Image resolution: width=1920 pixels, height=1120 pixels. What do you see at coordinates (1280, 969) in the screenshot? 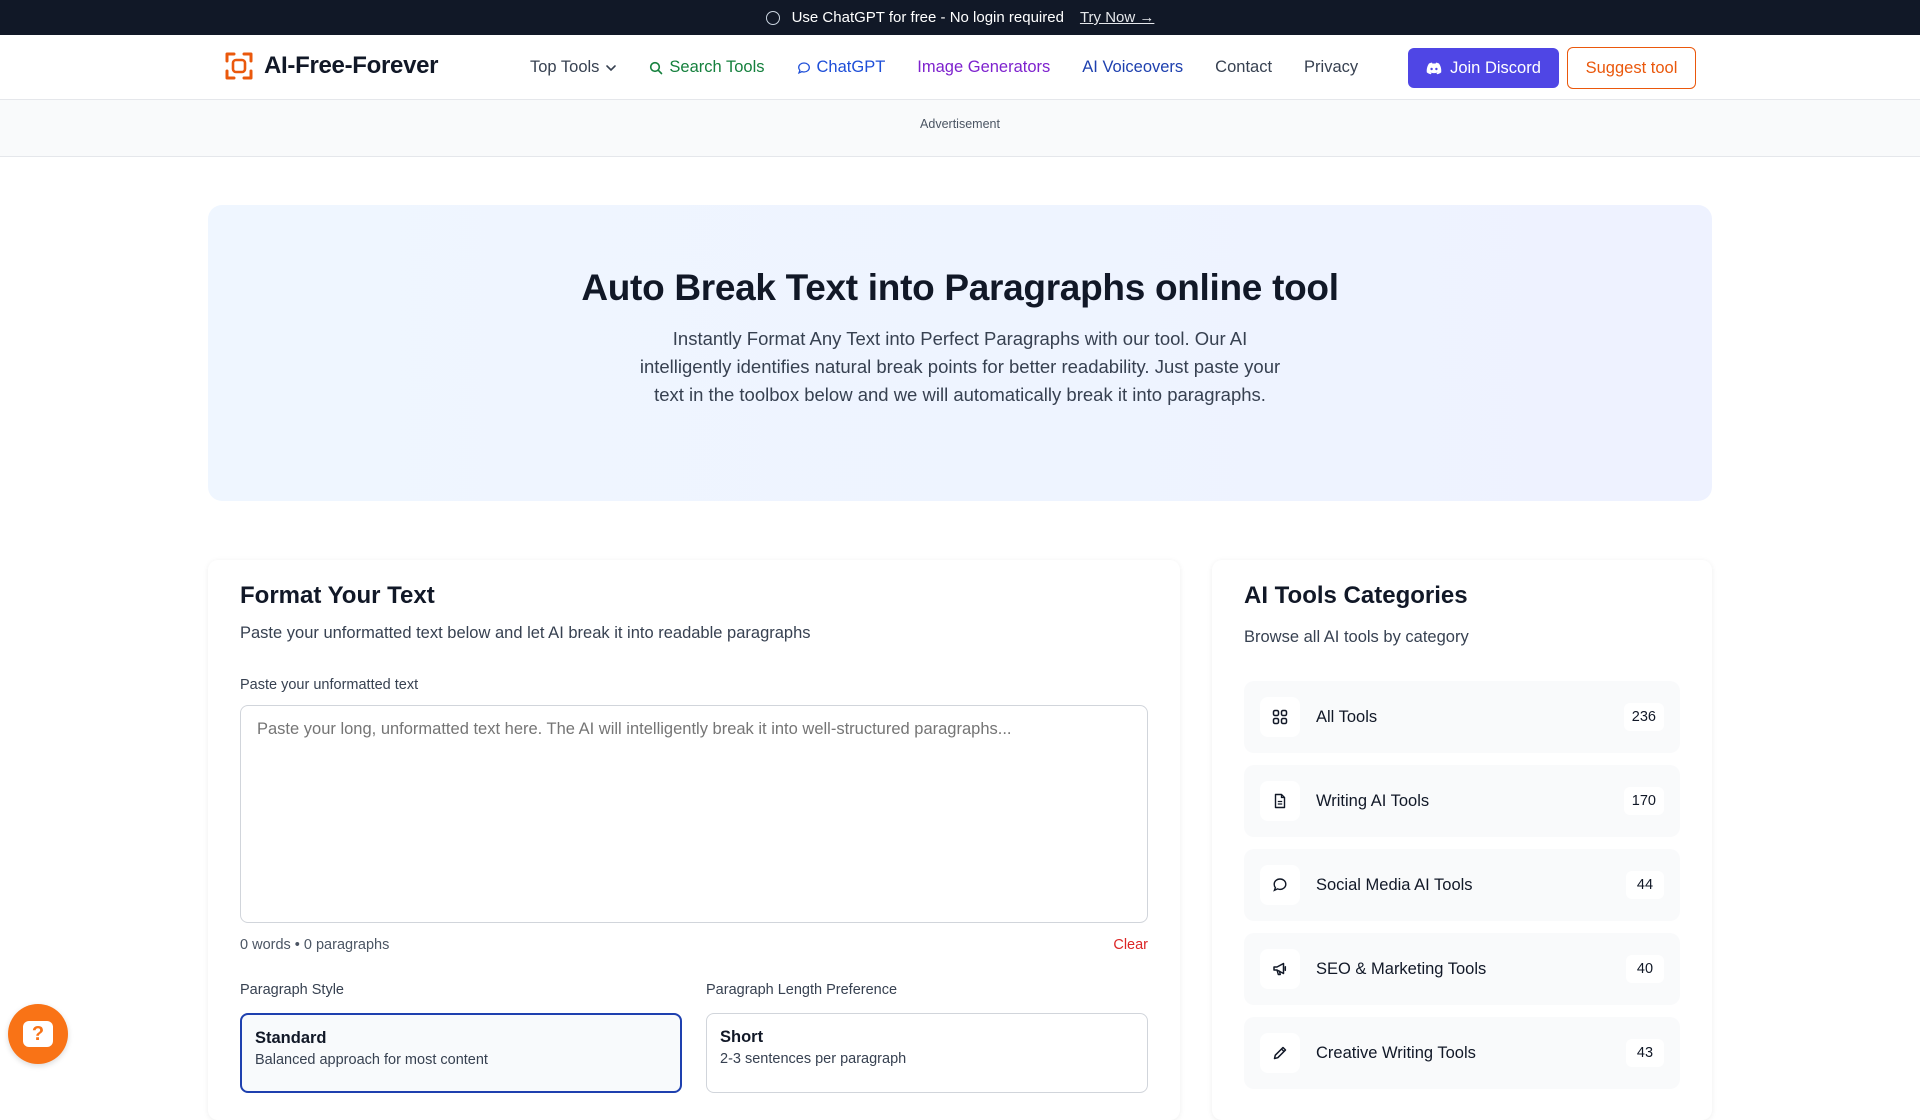
I see `megaphone-icon` at bounding box center [1280, 969].